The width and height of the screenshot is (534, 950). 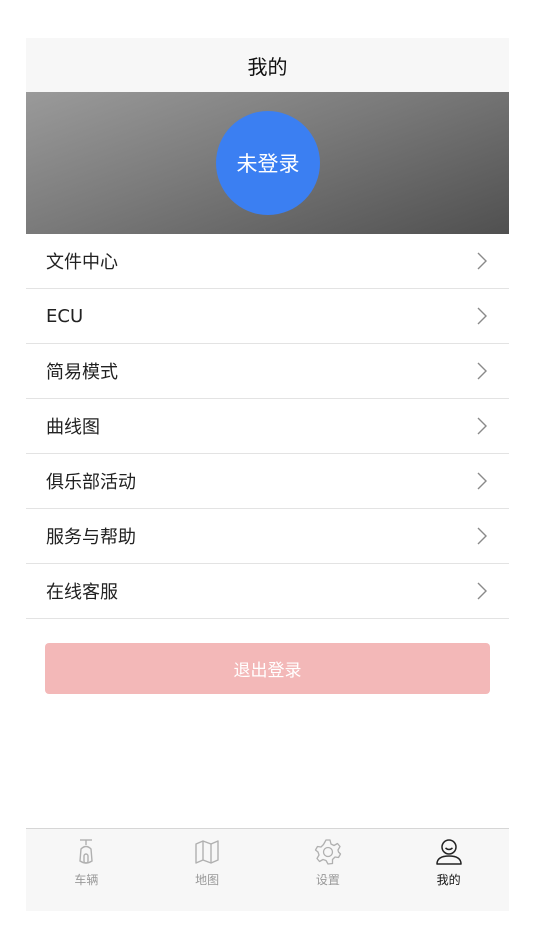 What do you see at coordinates (65, 316) in the screenshot?
I see `menu-item-label: ECU` at bounding box center [65, 316].